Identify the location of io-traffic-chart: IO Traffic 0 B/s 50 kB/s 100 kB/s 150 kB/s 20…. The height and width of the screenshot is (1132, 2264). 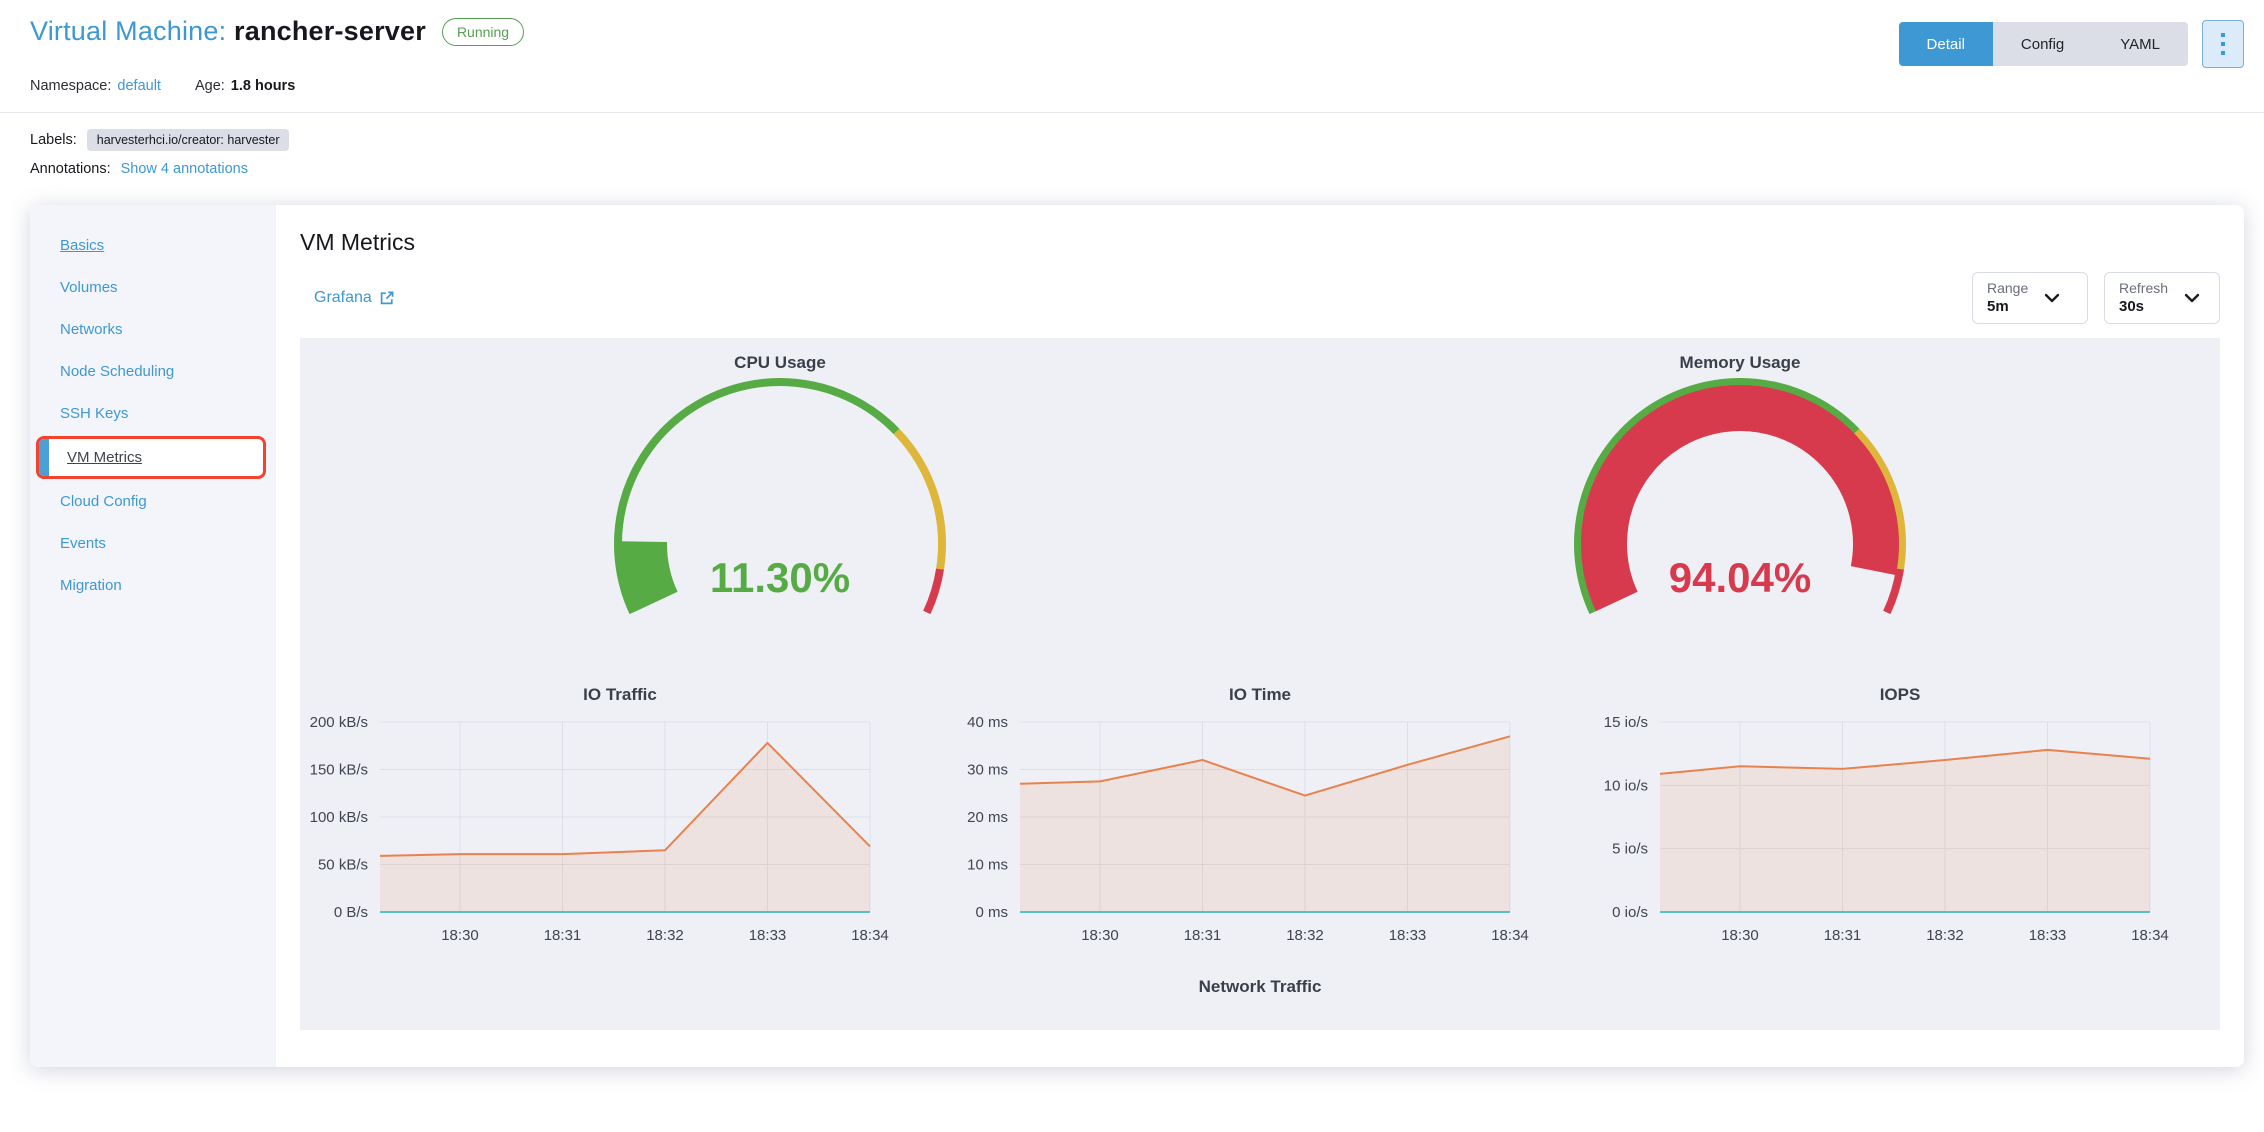
(620, 822).